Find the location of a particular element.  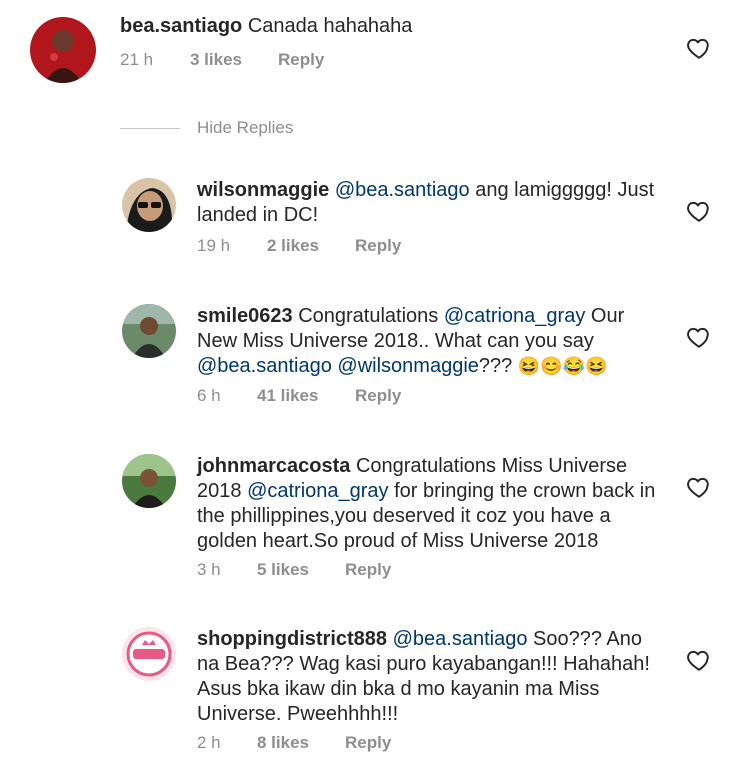

hide-replies-toggle: Hide Replies is located at coordinates (206, 128).